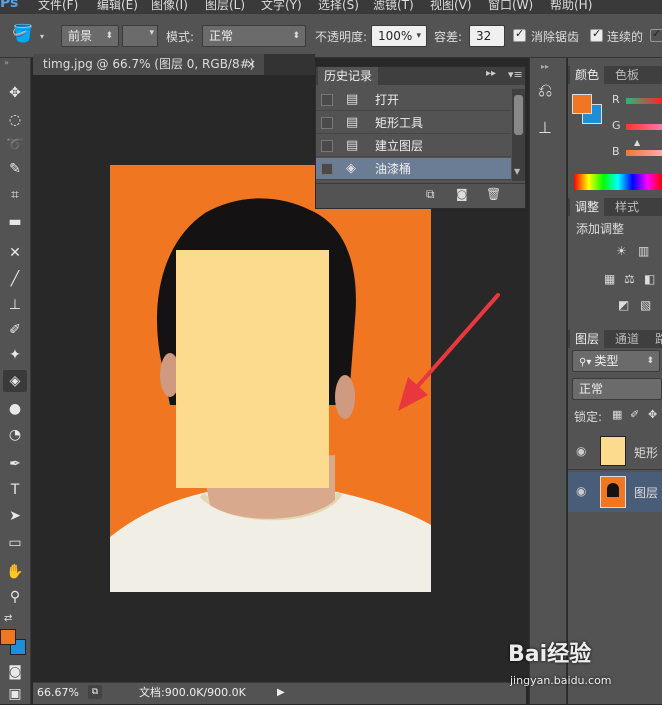 This screenshot has height=705, width=662. I want to click on watermark-url: jingyan.baidu.com, so click(561, 680).